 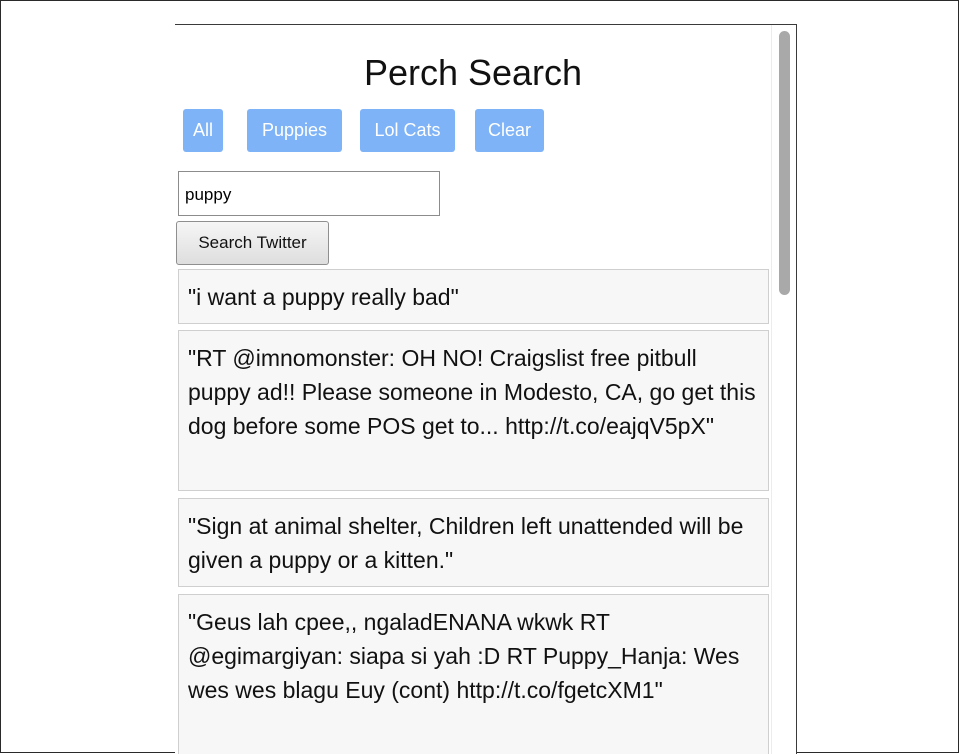 I want to click on puppies-button: Puppies, so click(x=294, y=130).